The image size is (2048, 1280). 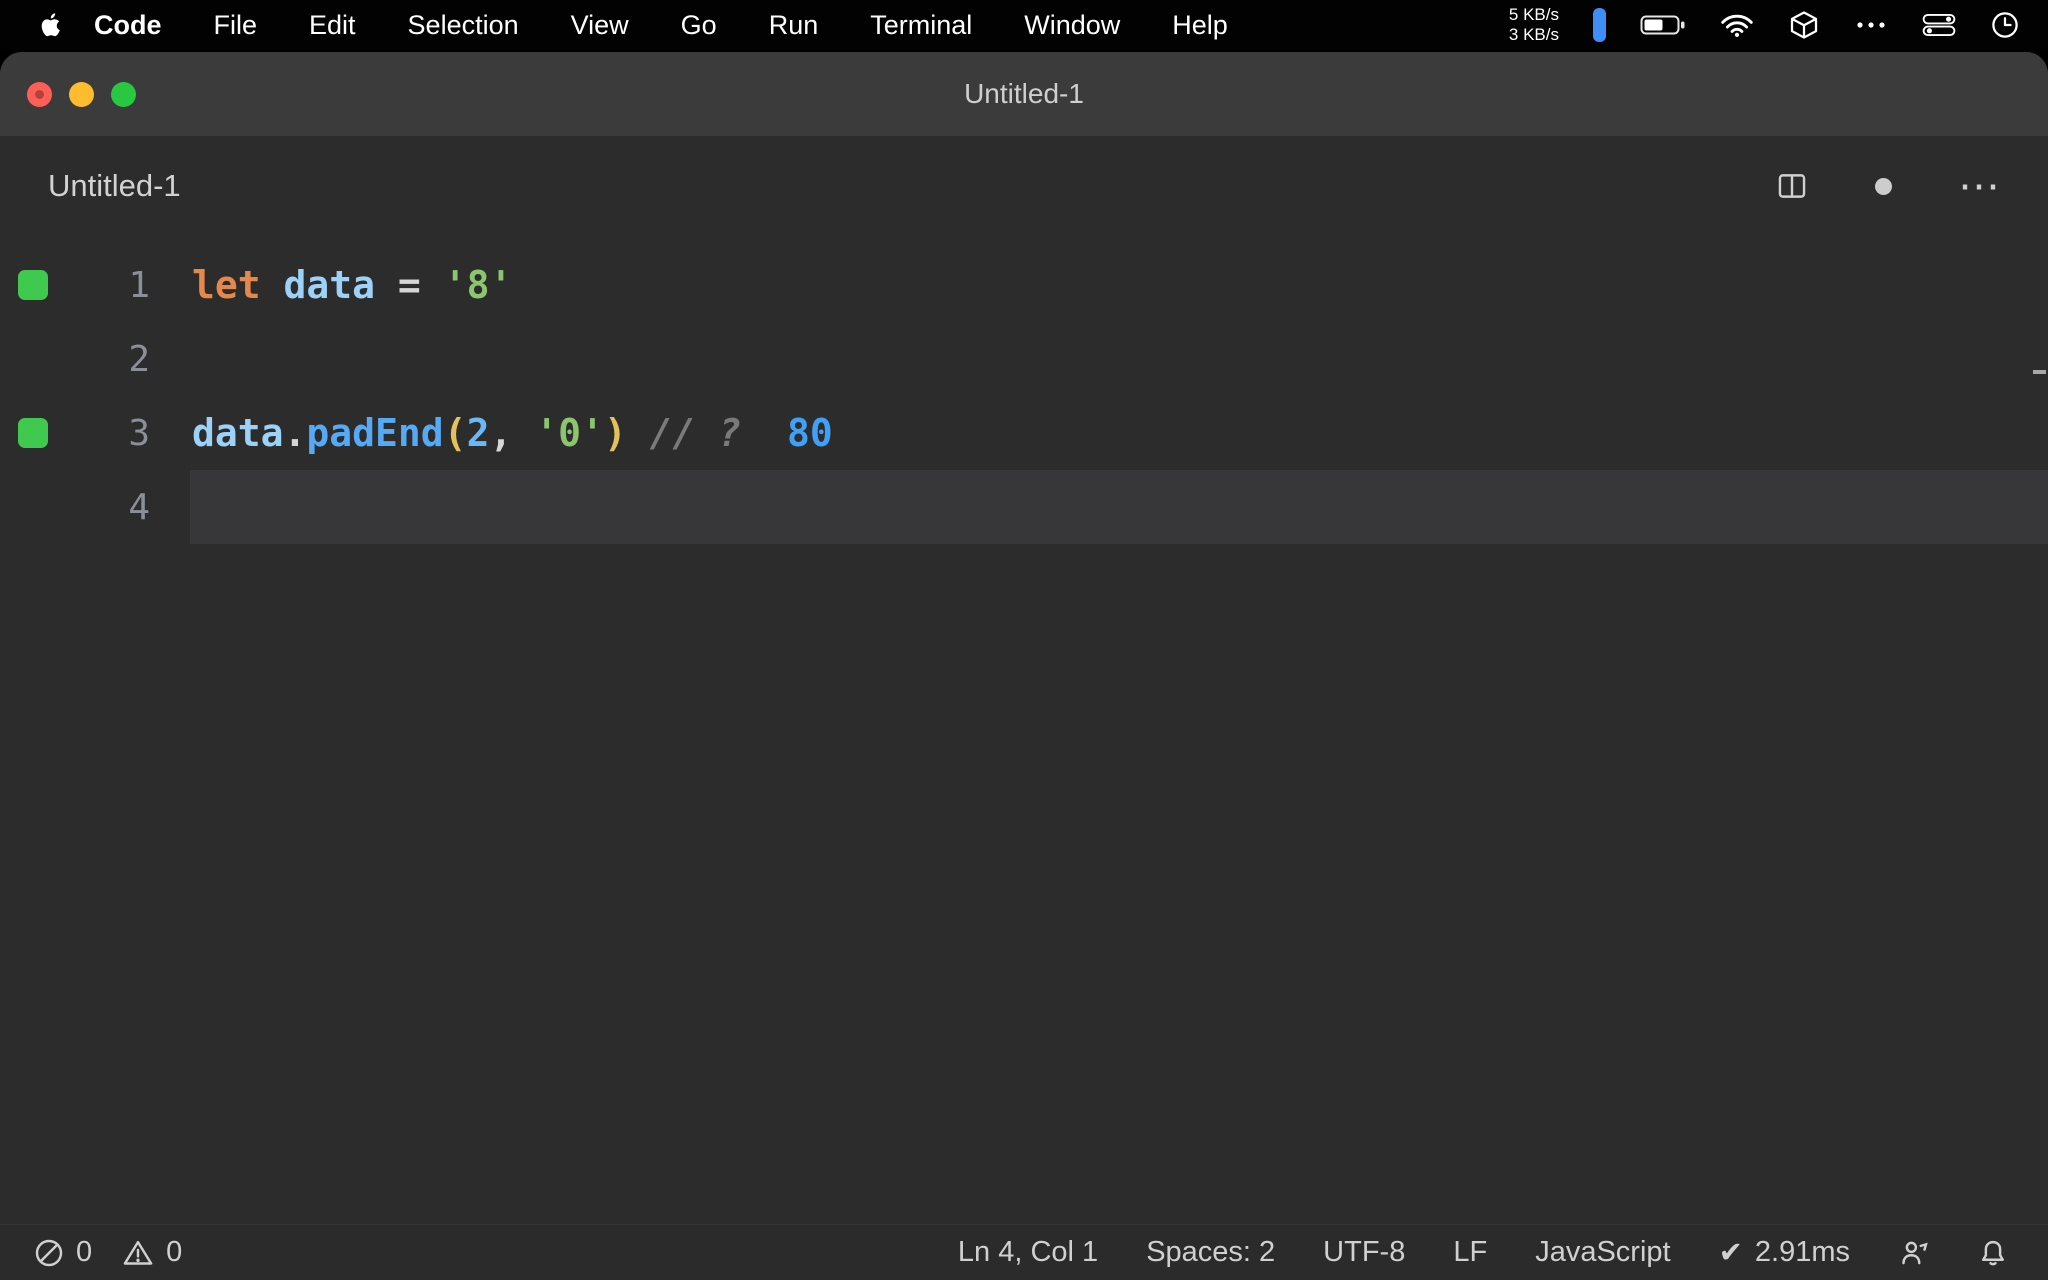 What do you see at coordinates (1802, 1252) in the screenshot?
I see `quokka-time: 2.91ms` at bounding box center [1802, 1252].